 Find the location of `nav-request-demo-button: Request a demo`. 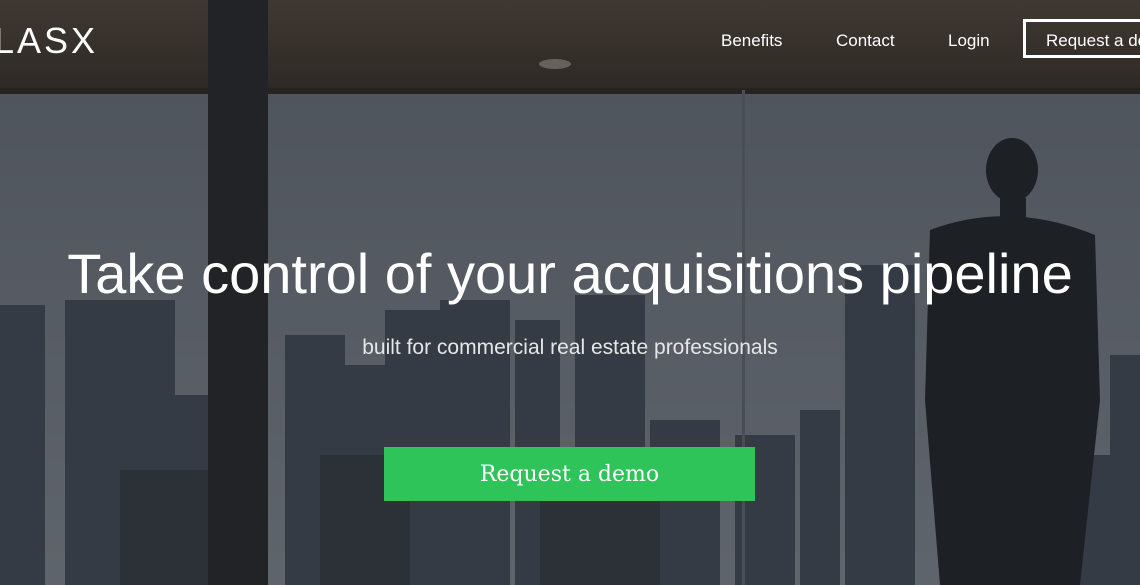

nav-request-demo-button: Request a demo is located at coordinates (1081, 38).